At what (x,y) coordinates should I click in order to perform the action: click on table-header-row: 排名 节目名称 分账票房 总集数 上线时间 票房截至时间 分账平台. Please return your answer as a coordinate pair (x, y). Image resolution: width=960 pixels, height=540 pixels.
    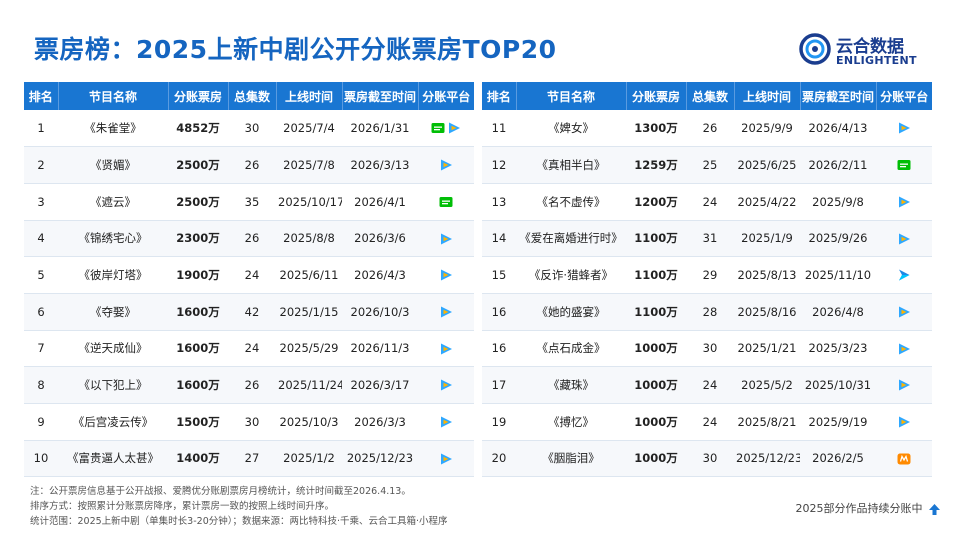
    Looking at the image, I should click on (707, 96).